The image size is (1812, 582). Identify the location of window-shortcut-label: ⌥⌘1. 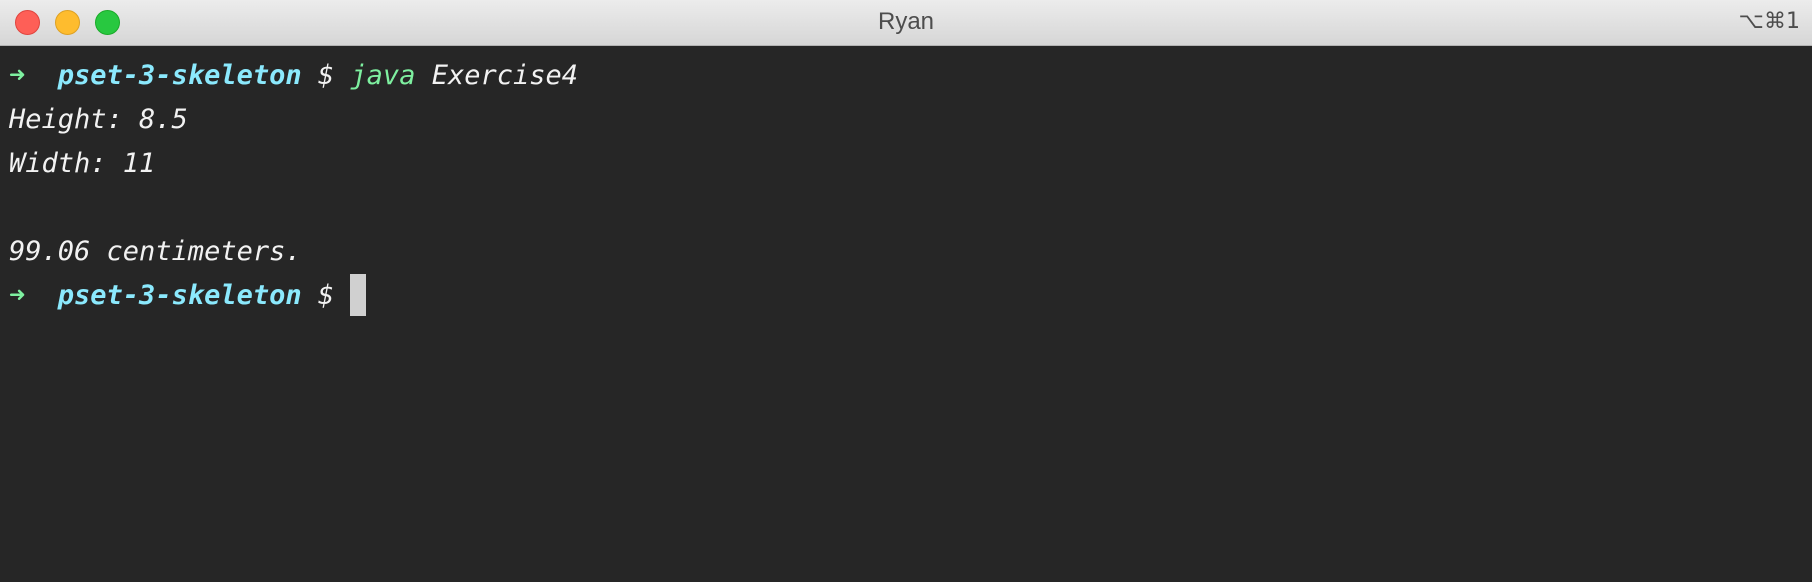
(1769, 21).